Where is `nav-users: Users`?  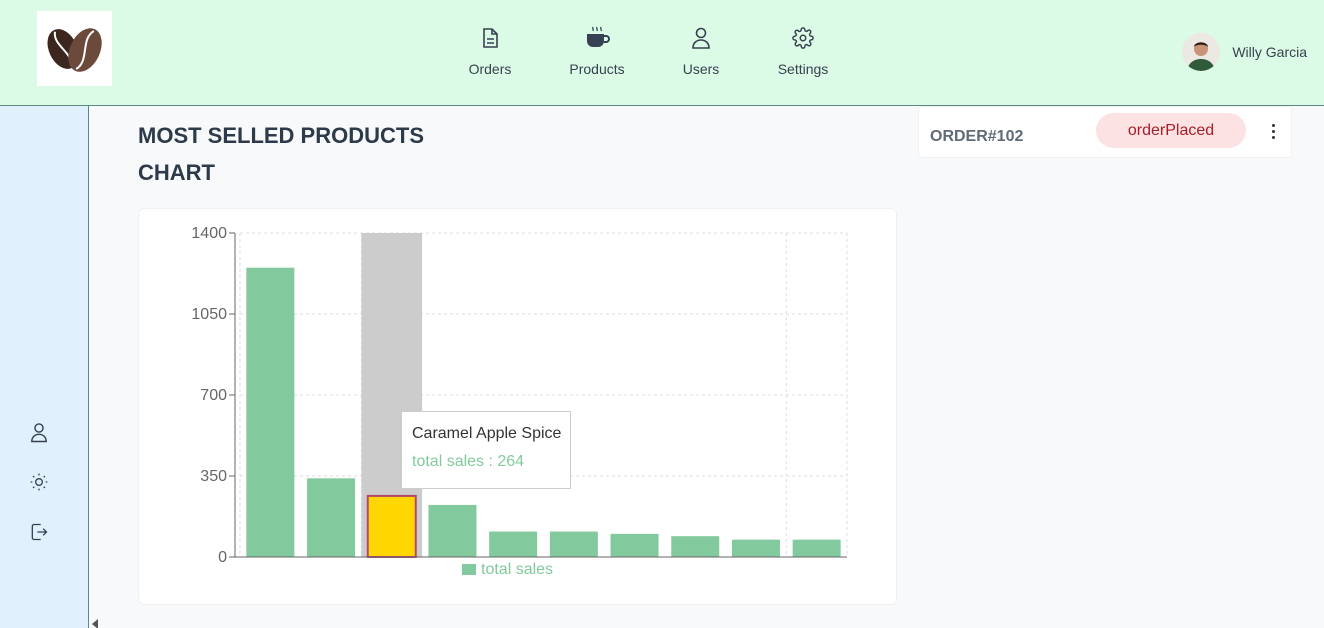
nav-users: Users is located at coordinates (701, 52).